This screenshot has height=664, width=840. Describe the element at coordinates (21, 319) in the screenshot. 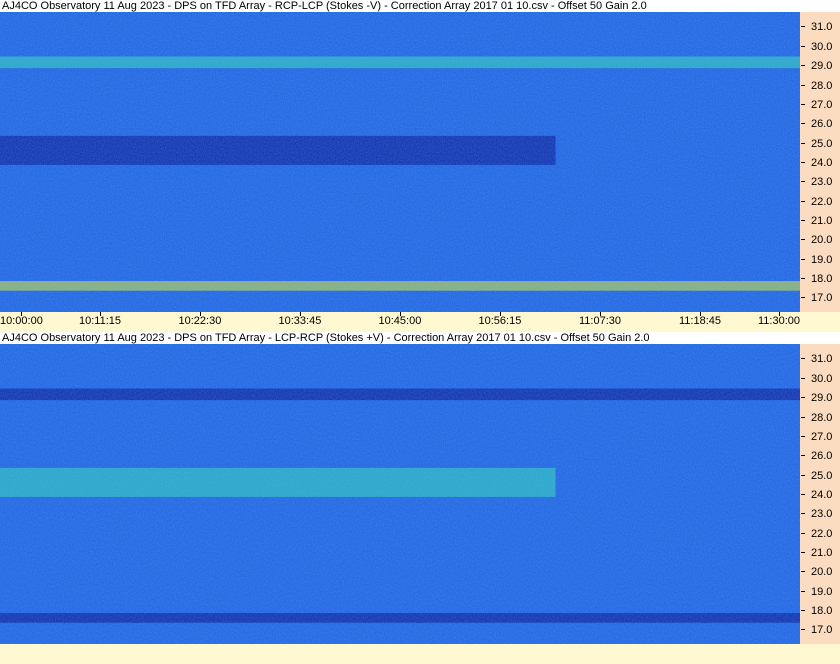

I see `x-tick-label: 10:00:00` at that location.